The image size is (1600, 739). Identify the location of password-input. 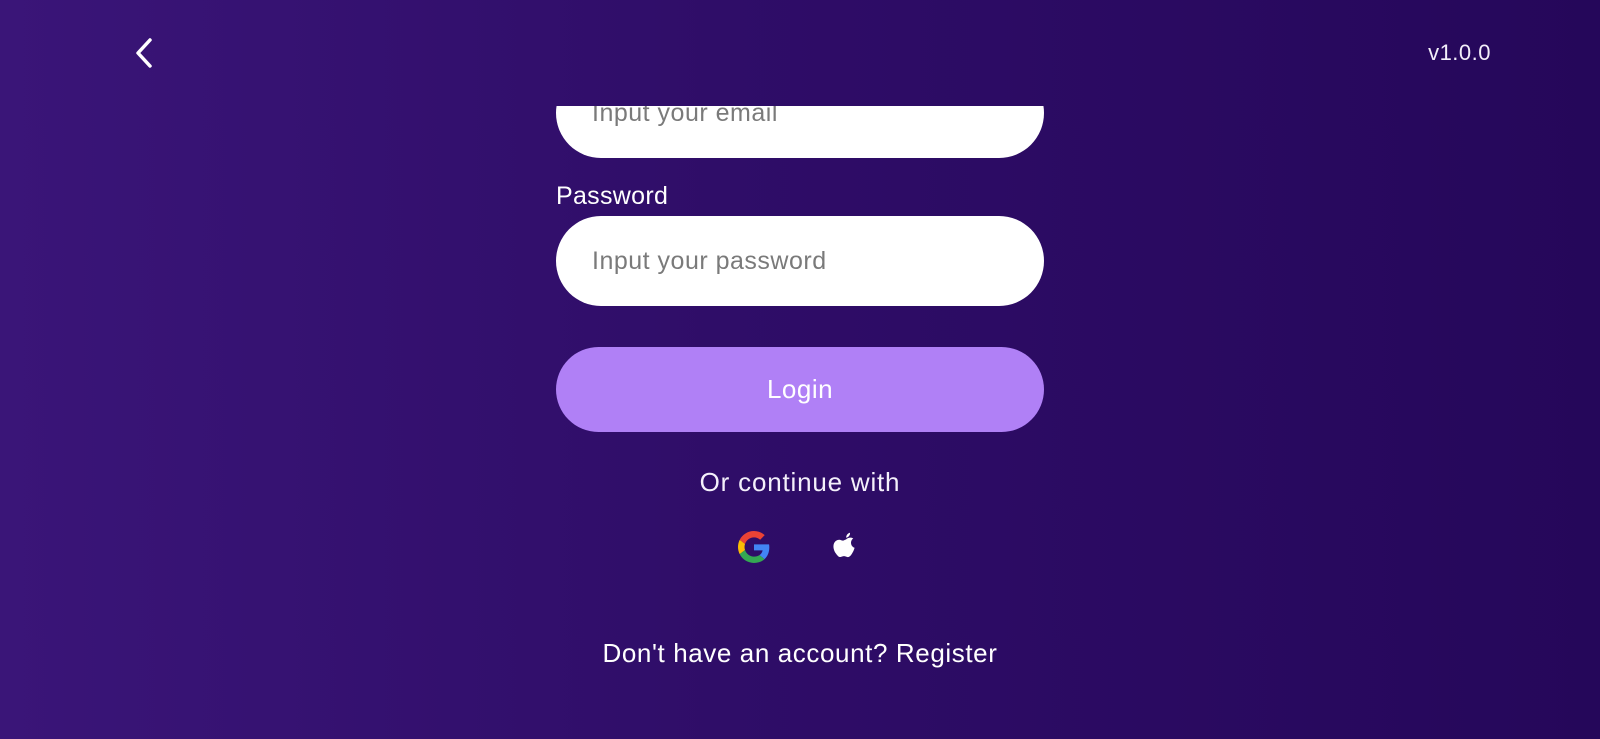
(800, 261).